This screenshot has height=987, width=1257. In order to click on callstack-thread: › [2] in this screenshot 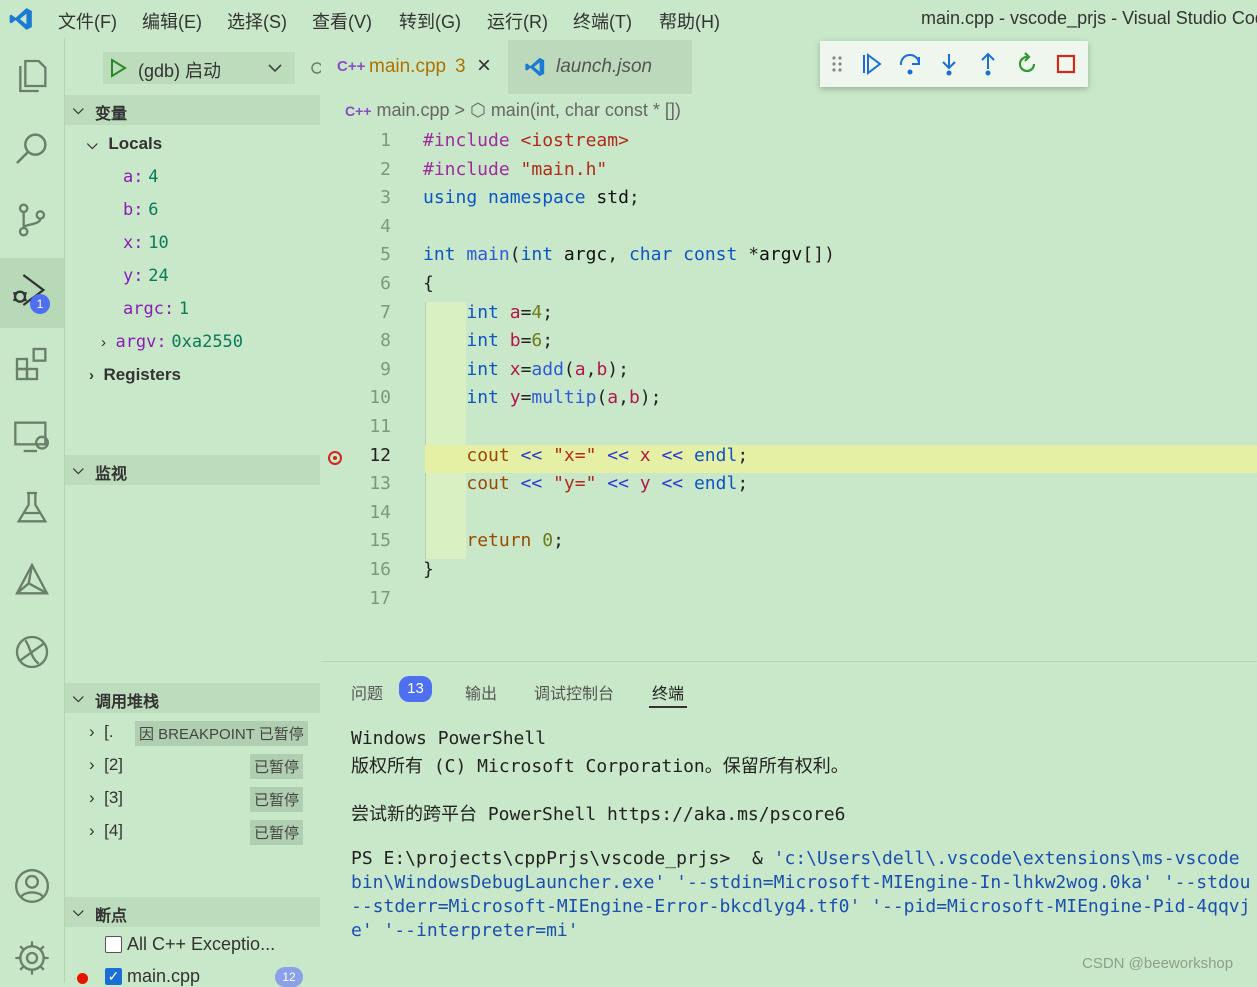, I will do `click(106, 765)`.